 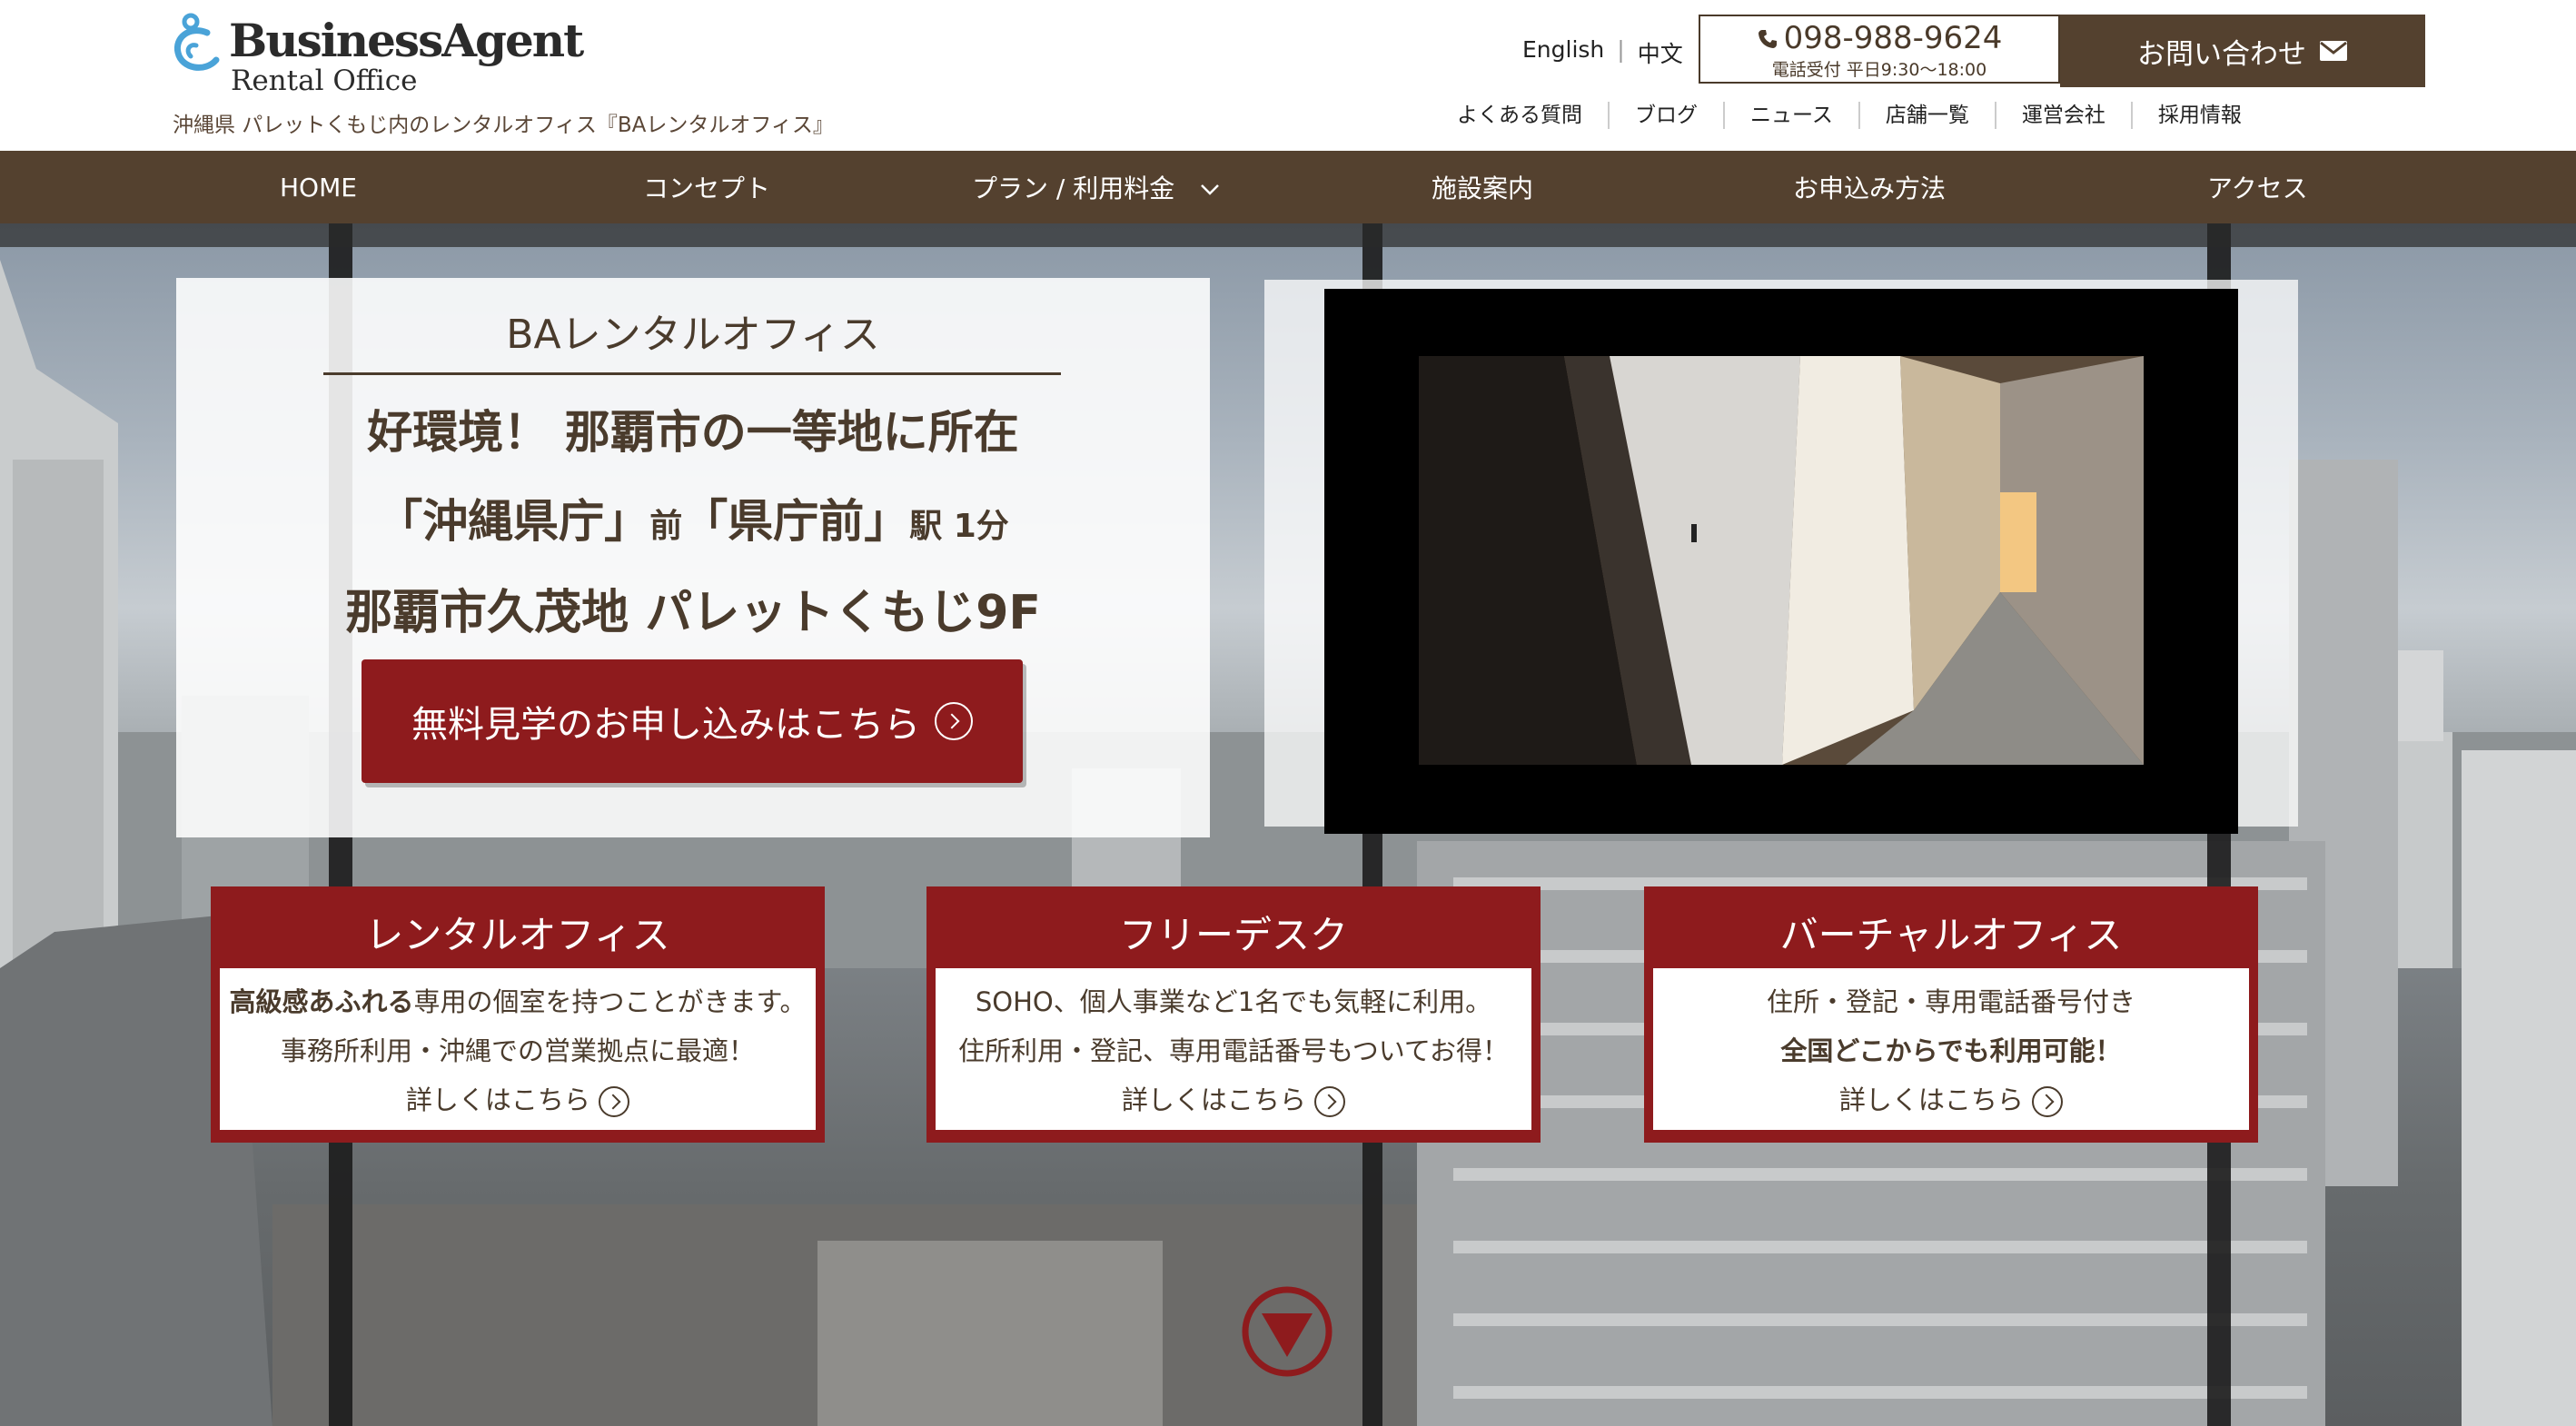 What do you see at coordinates (1482, 187) in the screenshot?
I see `nav-facilities: 施設案内` at bounding box center [1482, 187].